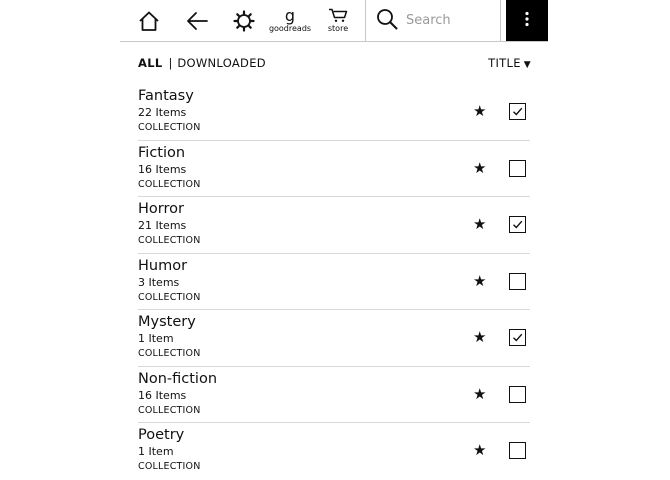  Describe the element at coordinates (178, 378) in the screenshot. I see `collection-title: Non-fiction` at that location.